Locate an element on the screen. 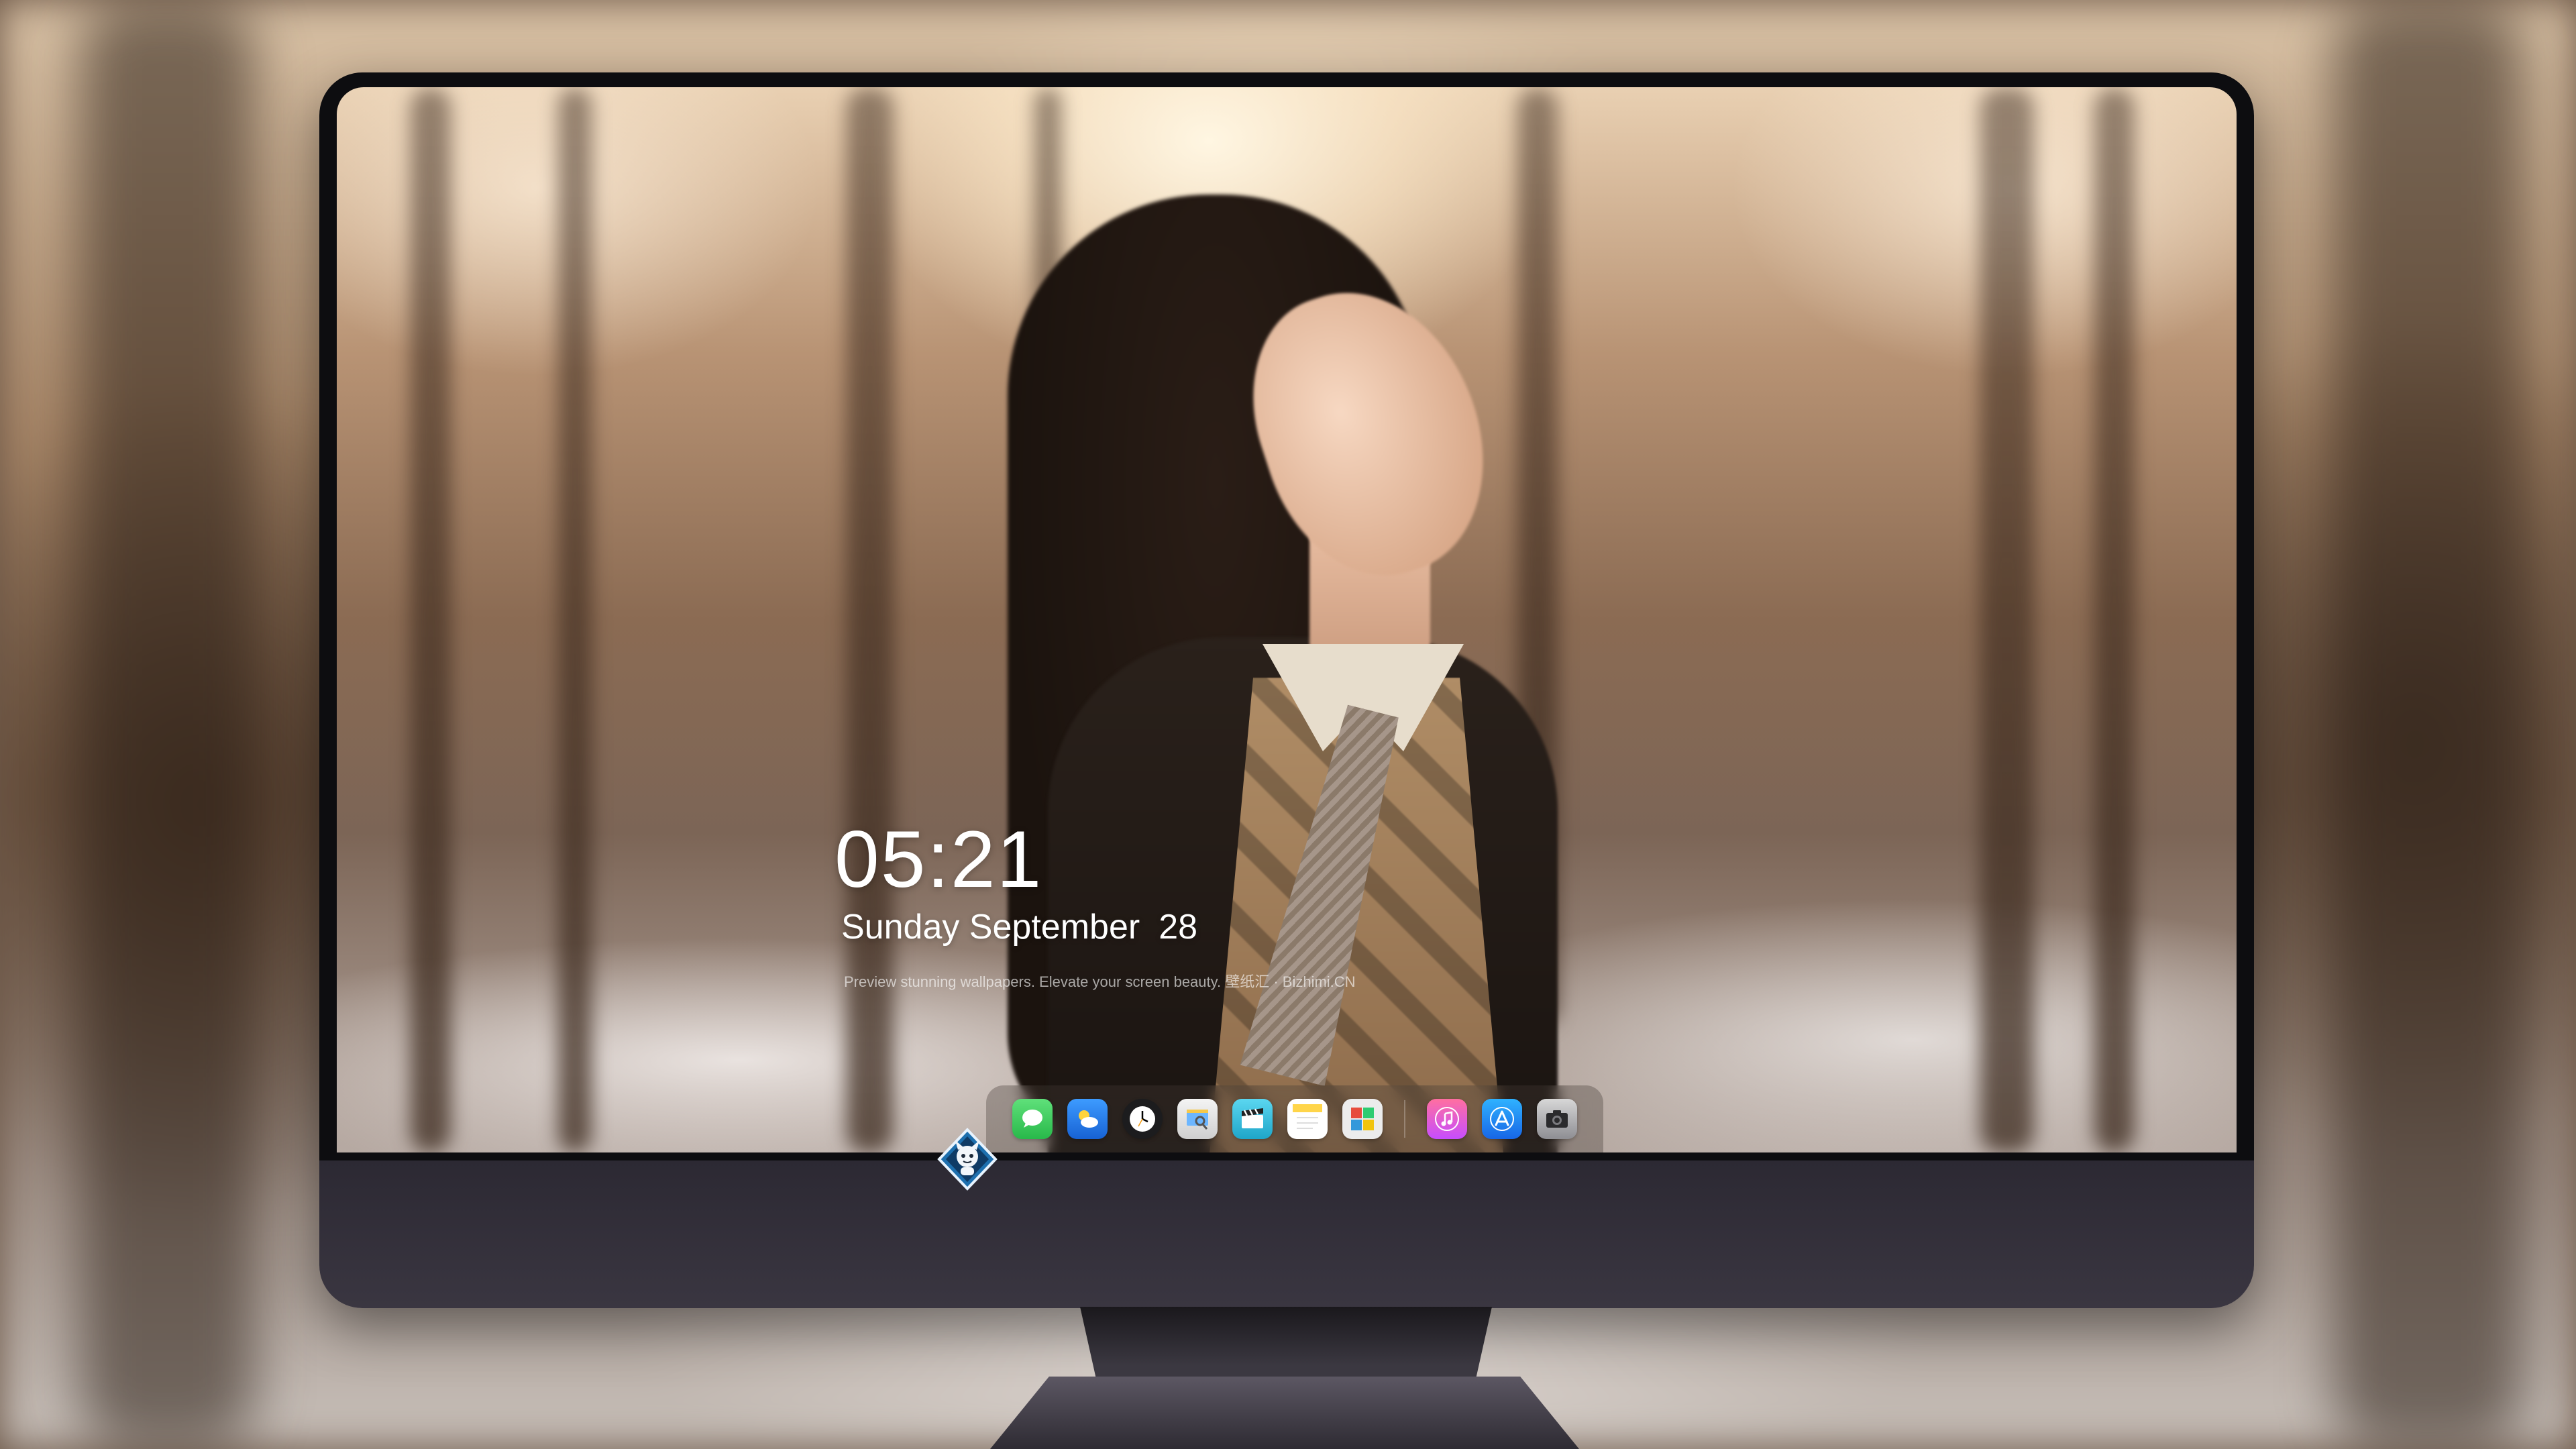 Image resolution: width=2576 pixels, height=1449 pixels. preview-icon is located at coordinates (1197, 1119).